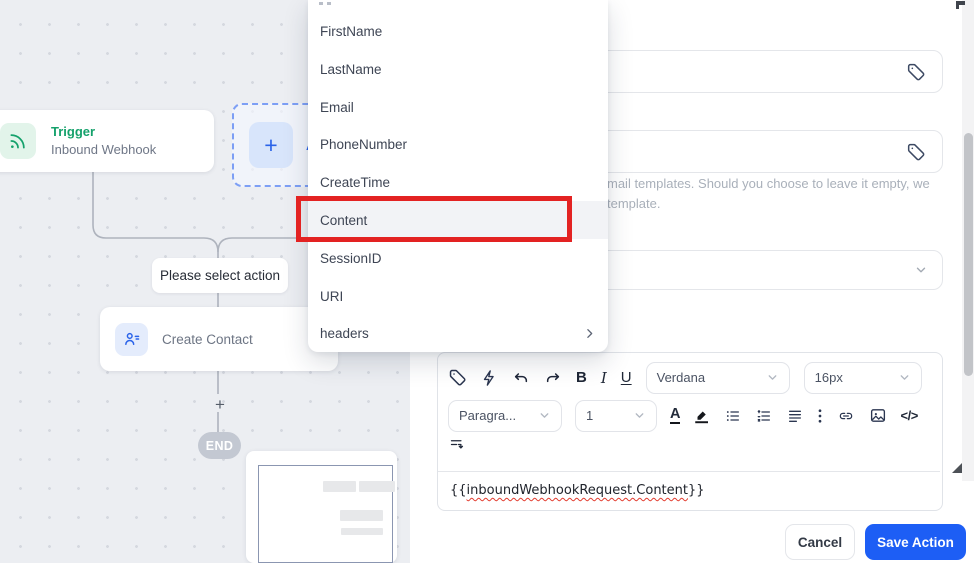  Describe the element at coordinates (675, 415) in the screenshot. I see `text-color-button: A` at that location.